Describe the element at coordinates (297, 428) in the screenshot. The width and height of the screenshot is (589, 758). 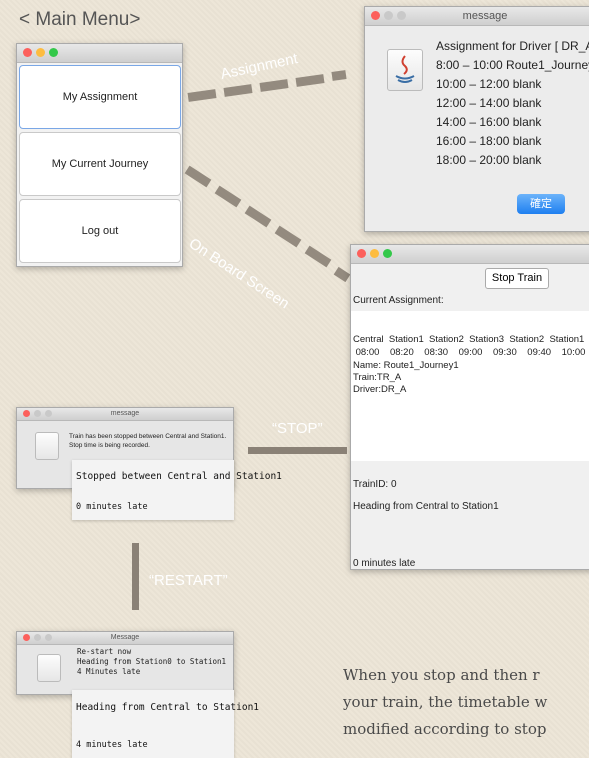
I see `stop-label: “STOP”` at that location.